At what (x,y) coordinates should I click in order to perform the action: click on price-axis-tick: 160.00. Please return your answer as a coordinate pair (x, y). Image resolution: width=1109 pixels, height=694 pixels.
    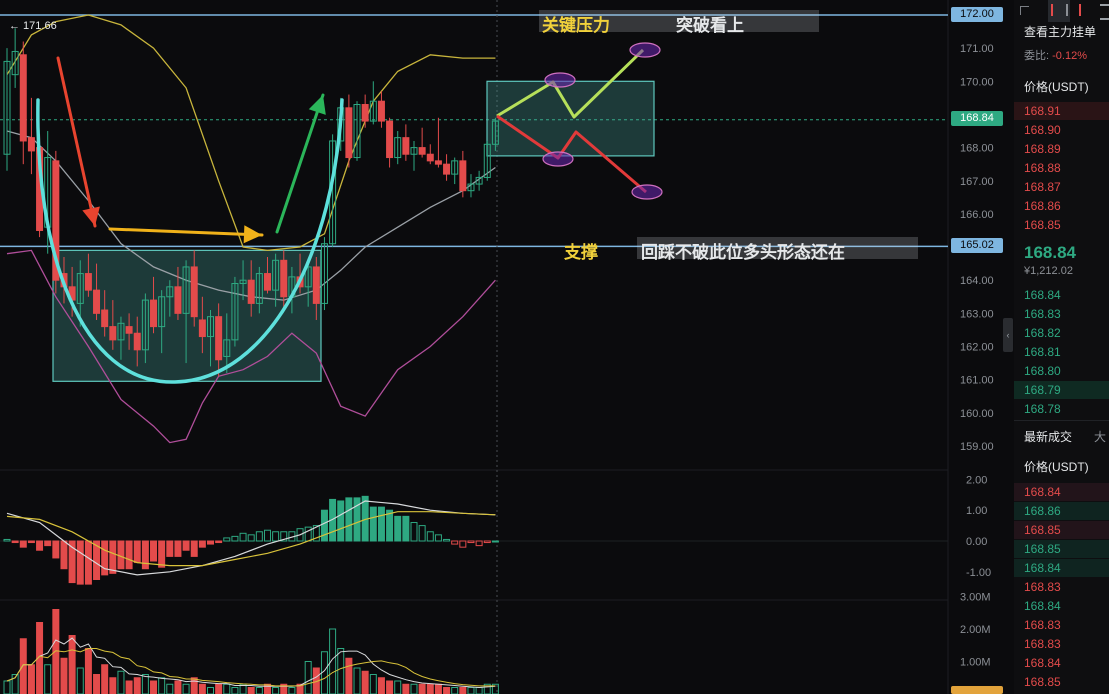
    Looking at the image, I should click on (977, 414).